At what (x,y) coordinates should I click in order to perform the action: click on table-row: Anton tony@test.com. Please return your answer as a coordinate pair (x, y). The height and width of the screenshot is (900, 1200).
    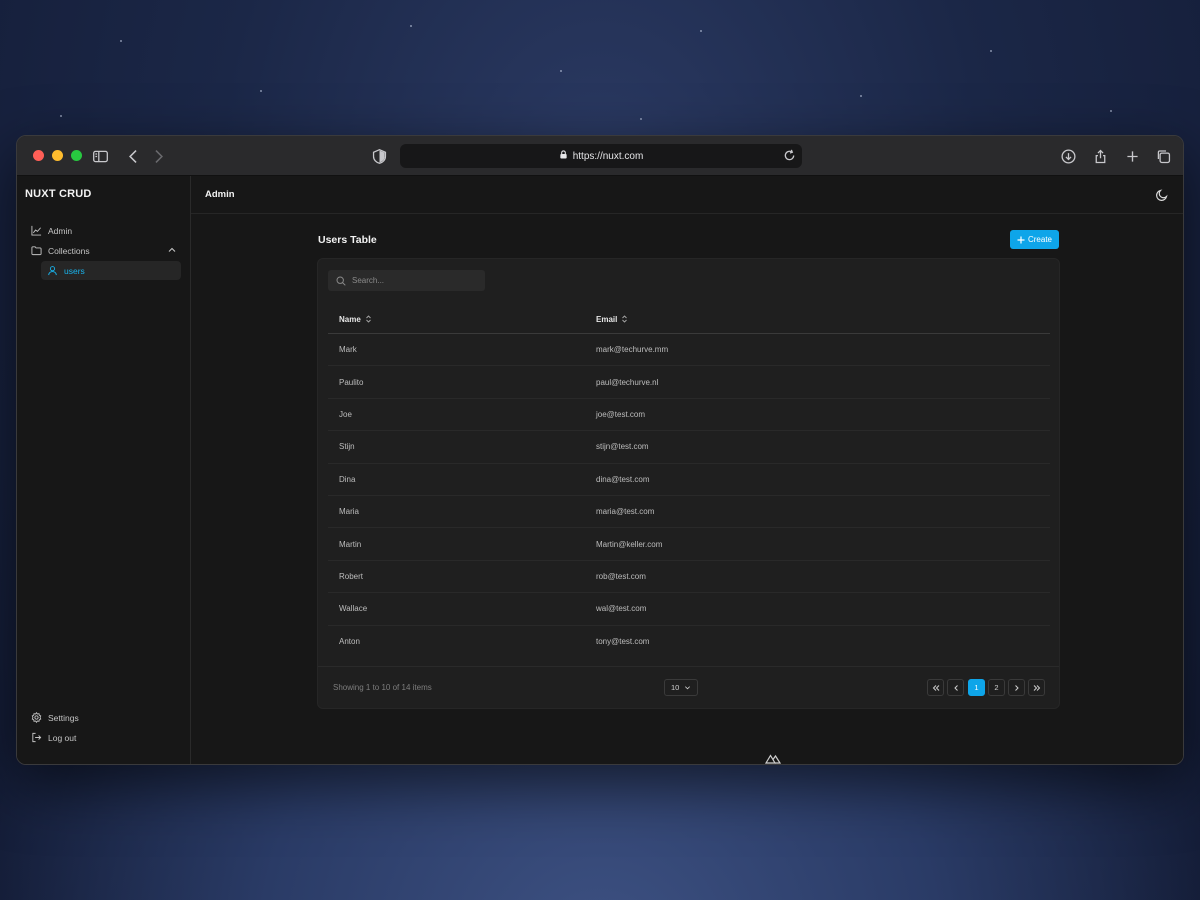
    Looking at the image, I should click on (689, 642).